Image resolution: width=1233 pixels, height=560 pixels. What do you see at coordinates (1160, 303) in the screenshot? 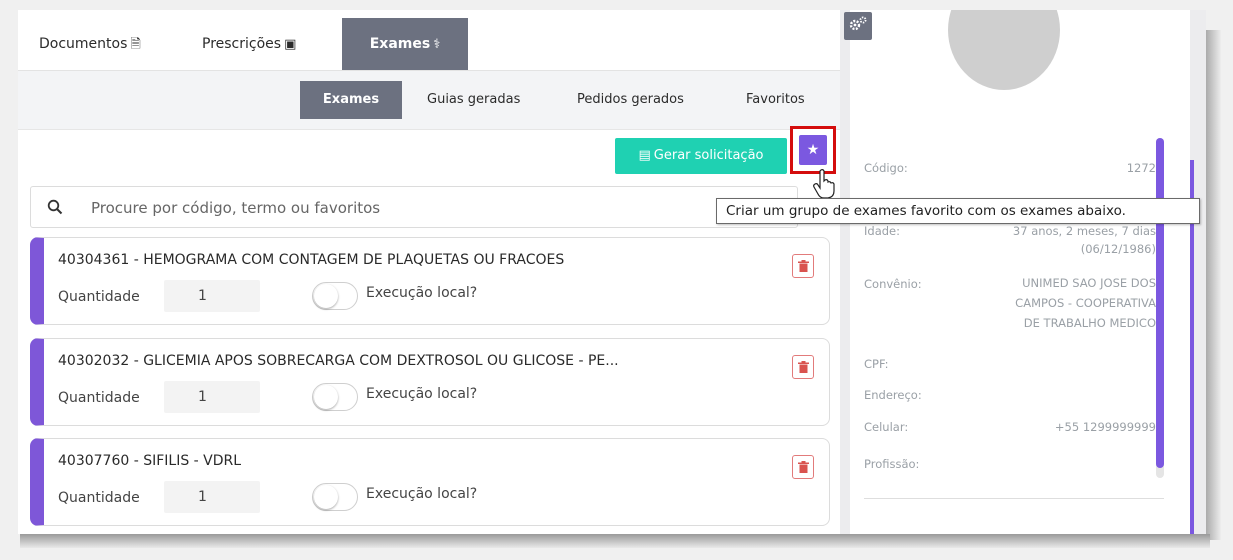
I see `scrollbar-thumb` at bounding box center [1160, 303].